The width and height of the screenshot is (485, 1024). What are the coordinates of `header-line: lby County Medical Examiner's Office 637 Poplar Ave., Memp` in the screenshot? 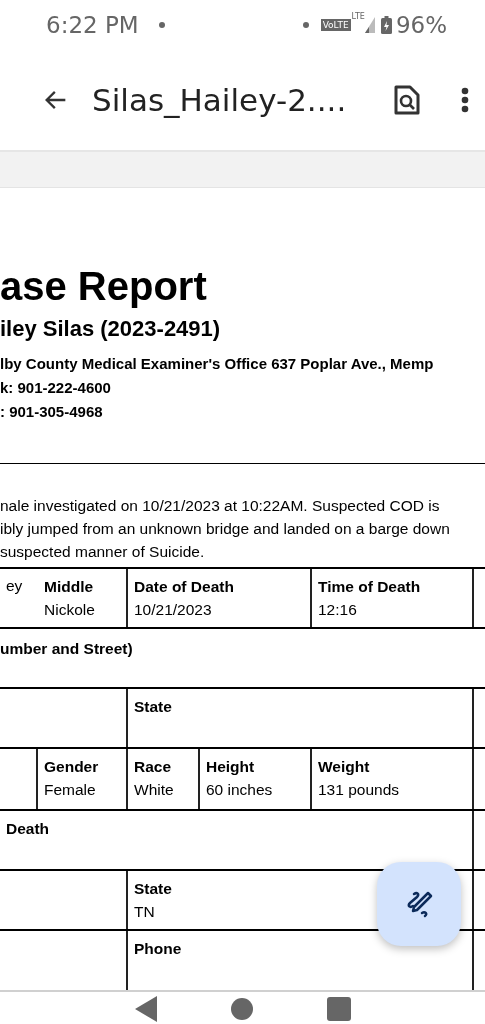 It's located at (217, 364).